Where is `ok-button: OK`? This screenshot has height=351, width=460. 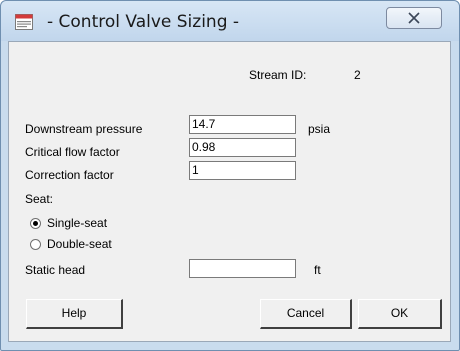 ok-button: OK is located at coordinates (400, 314).